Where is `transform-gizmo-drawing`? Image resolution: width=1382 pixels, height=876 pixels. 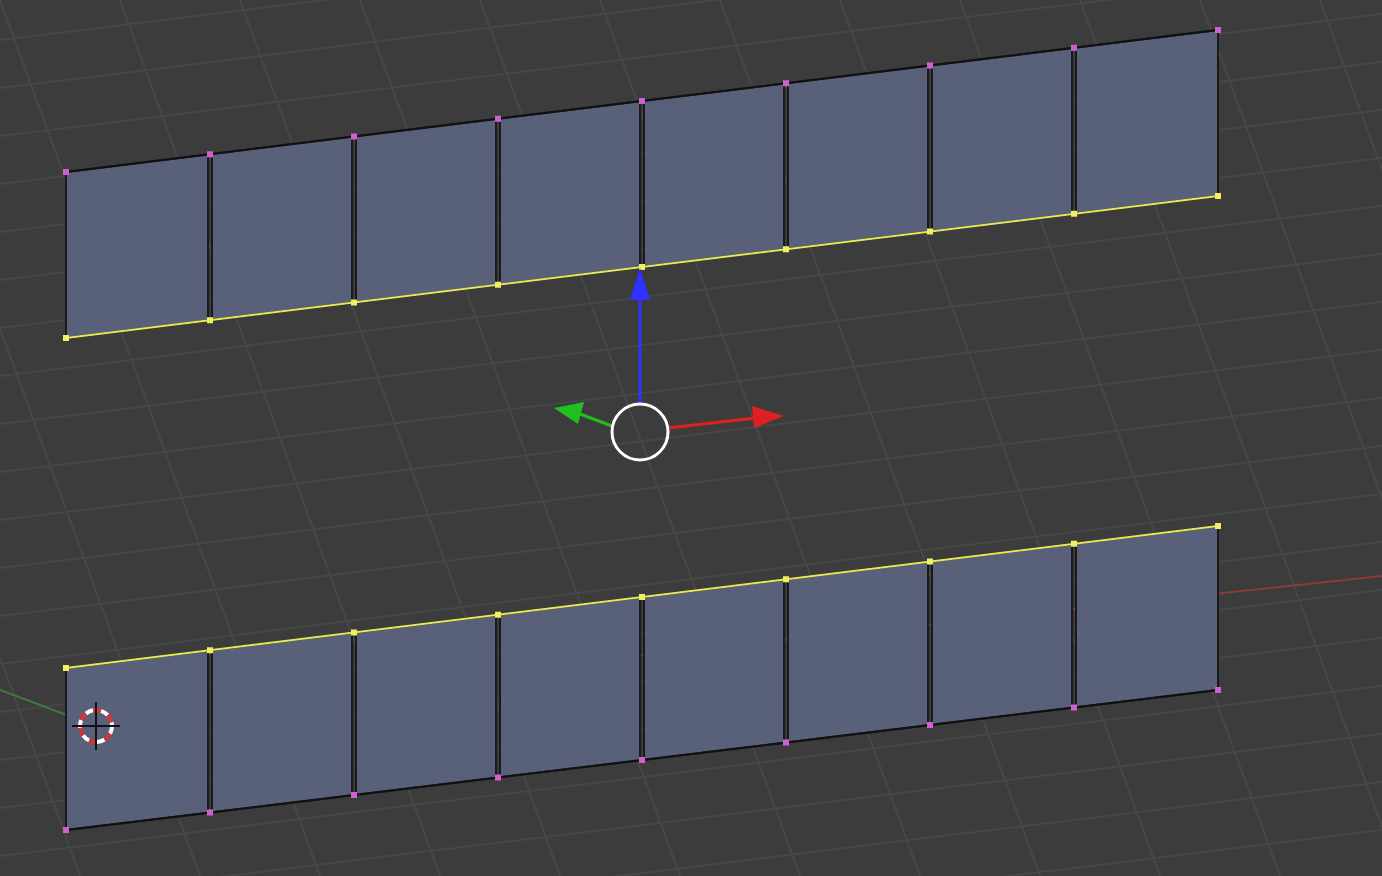 transform-gizmo-drawing is located at coordinates (669, 365).